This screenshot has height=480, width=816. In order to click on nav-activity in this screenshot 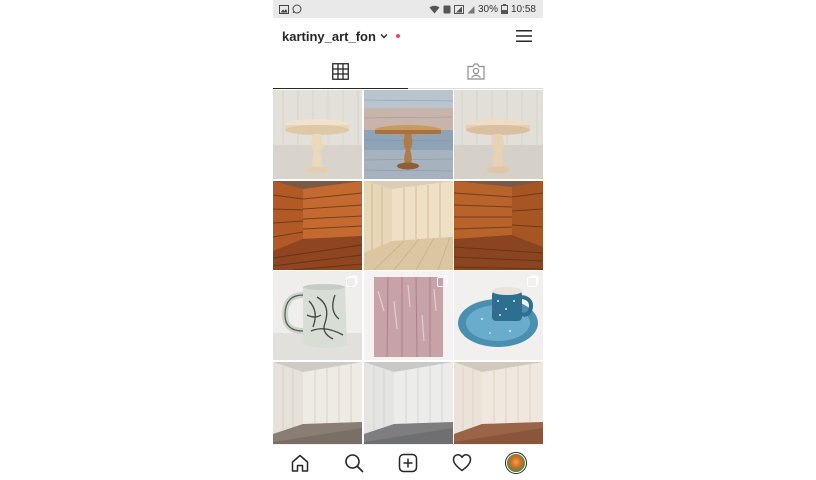, I will do `click(462, 463)`.